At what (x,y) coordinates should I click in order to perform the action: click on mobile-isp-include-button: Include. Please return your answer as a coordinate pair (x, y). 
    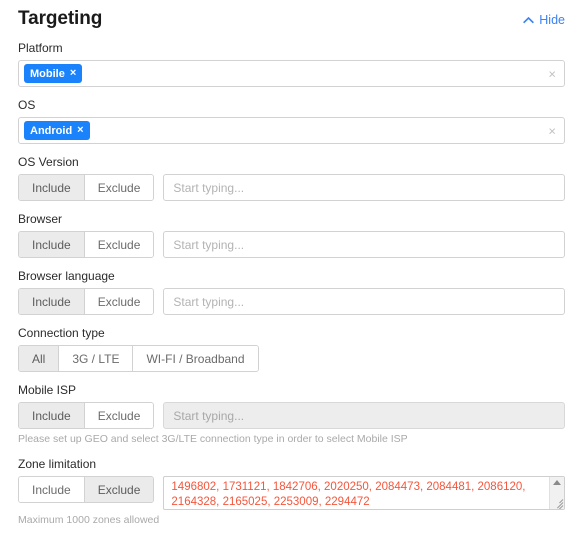
    Looking at the image, I should click on (52, 415).